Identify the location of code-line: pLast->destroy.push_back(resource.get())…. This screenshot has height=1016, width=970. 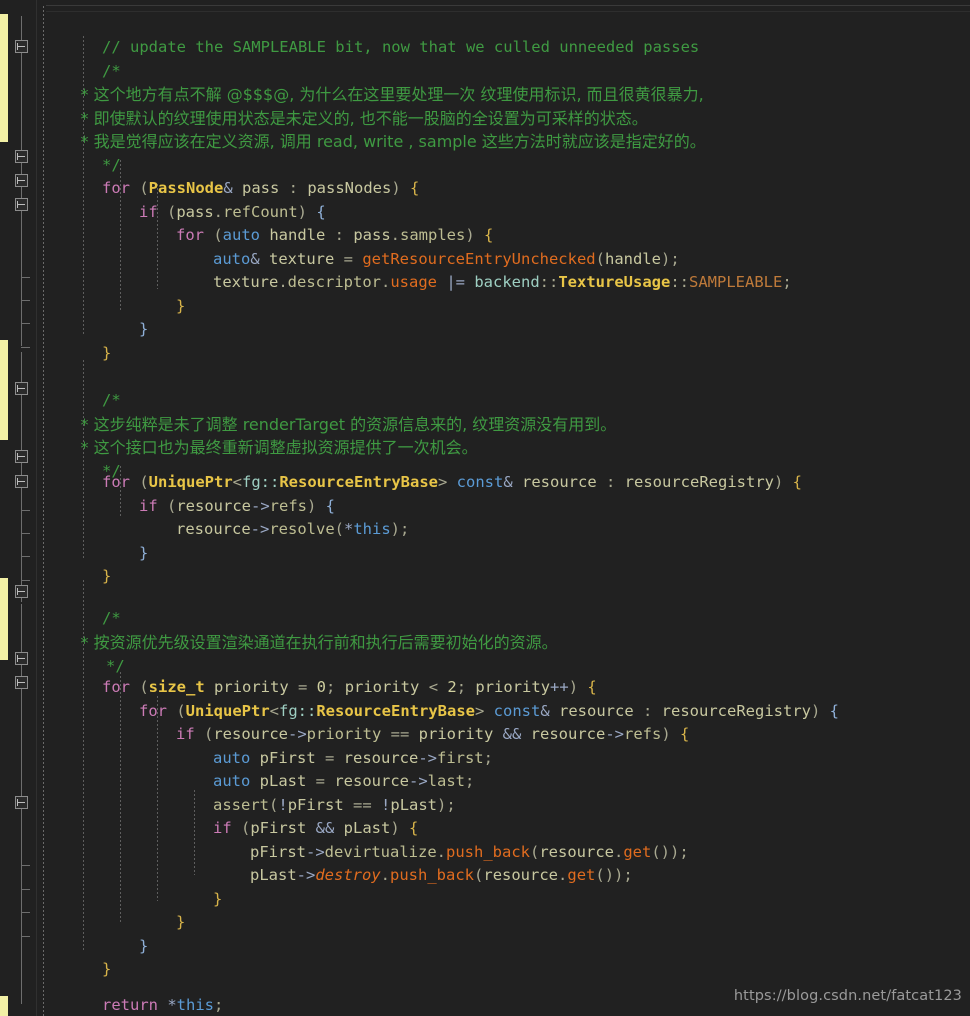
(413, 862).